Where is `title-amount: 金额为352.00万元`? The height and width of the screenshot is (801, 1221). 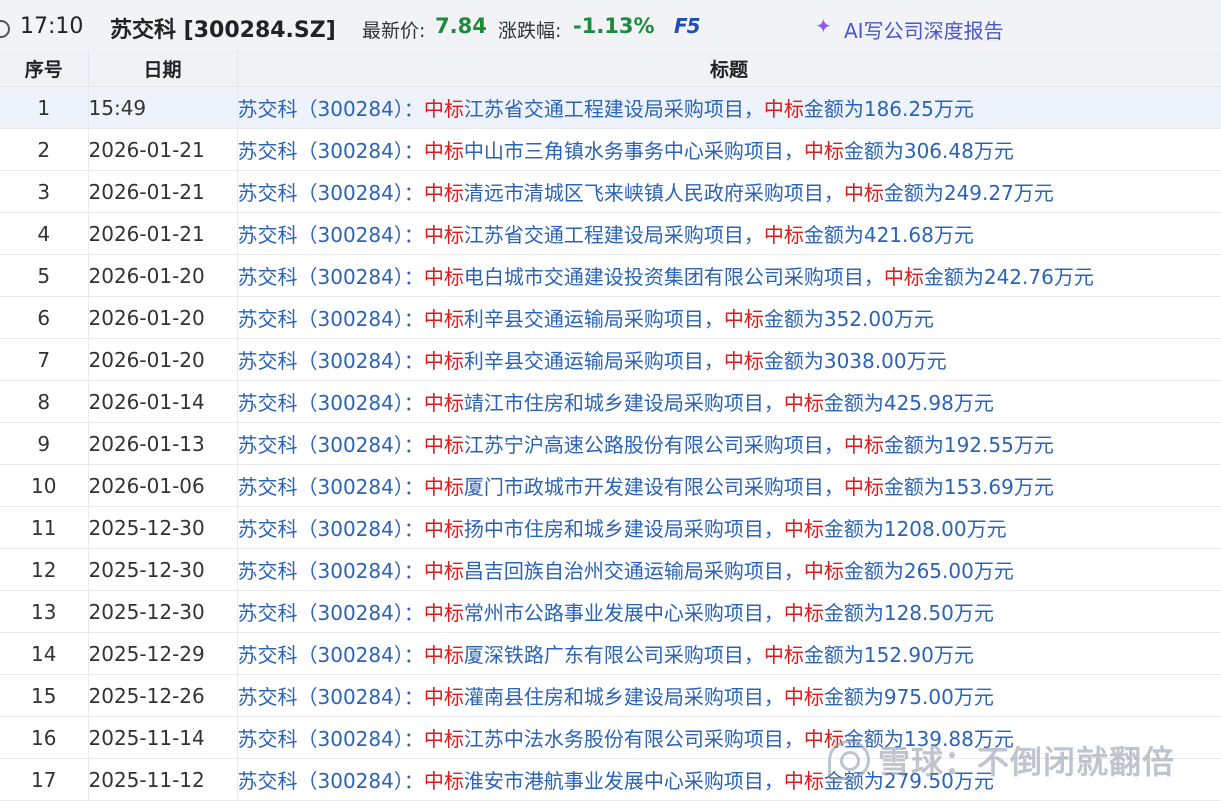
title-amount: 金额为352.00万元 is located at coordinates (848, 319).